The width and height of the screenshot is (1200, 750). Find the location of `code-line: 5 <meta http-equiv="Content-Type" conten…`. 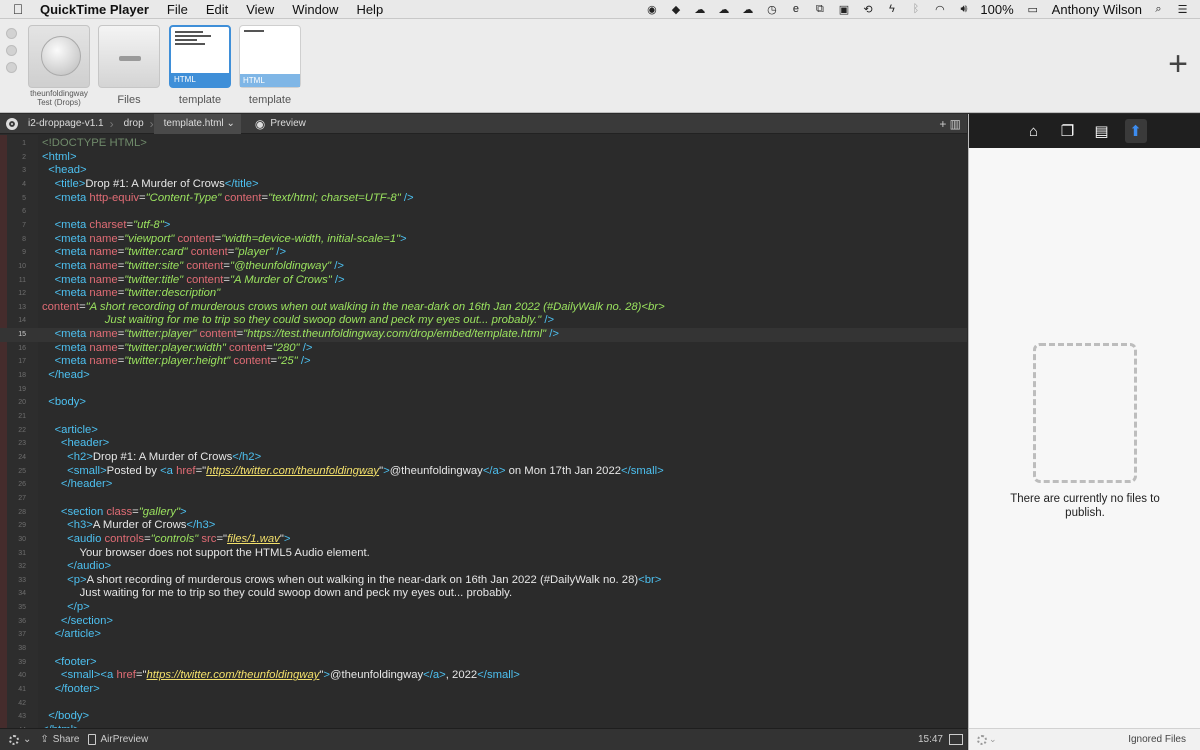

code-line: 5 <meta http-equiv="Content-Type" conten… is located at coordinates (483, 199).